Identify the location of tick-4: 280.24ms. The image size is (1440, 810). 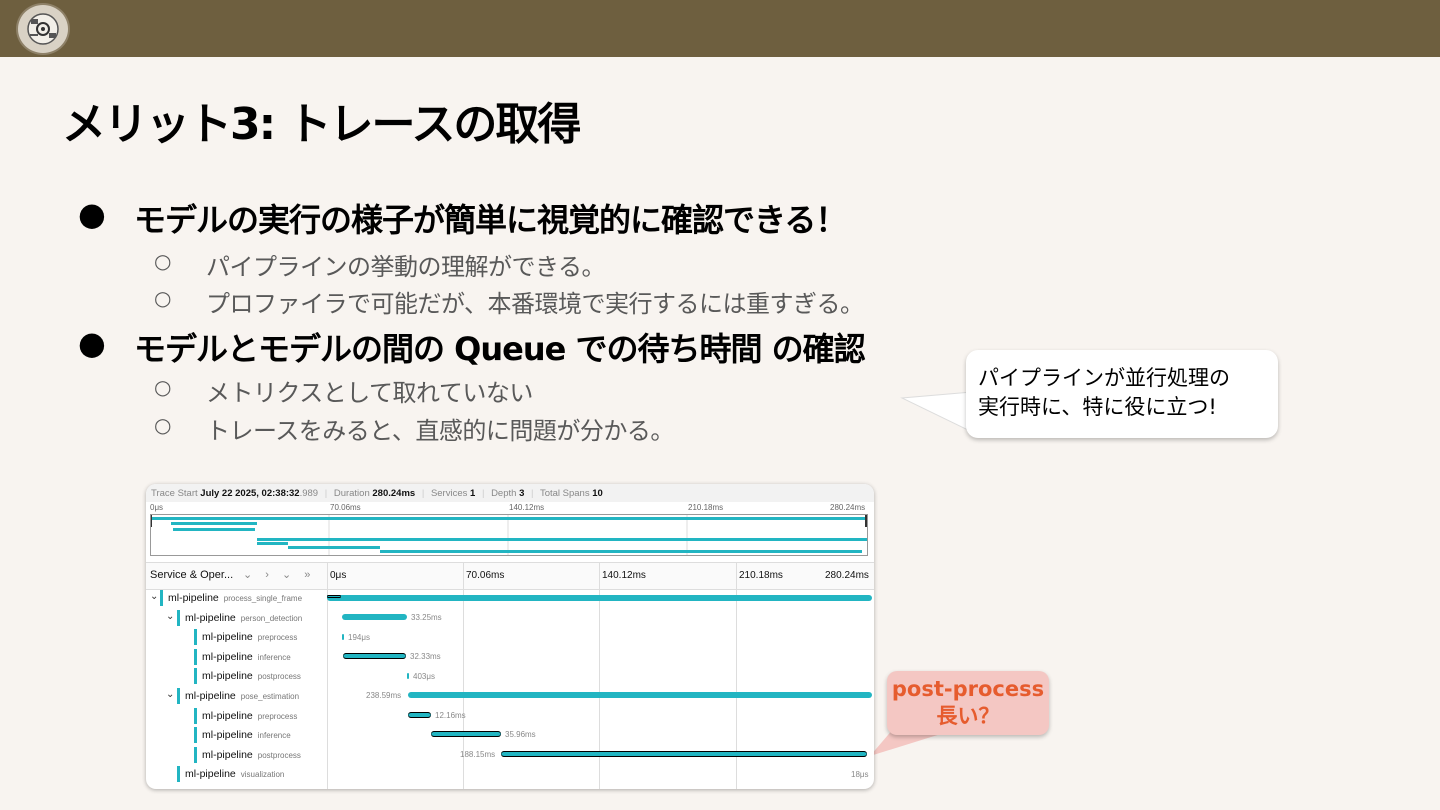
(847, 575).